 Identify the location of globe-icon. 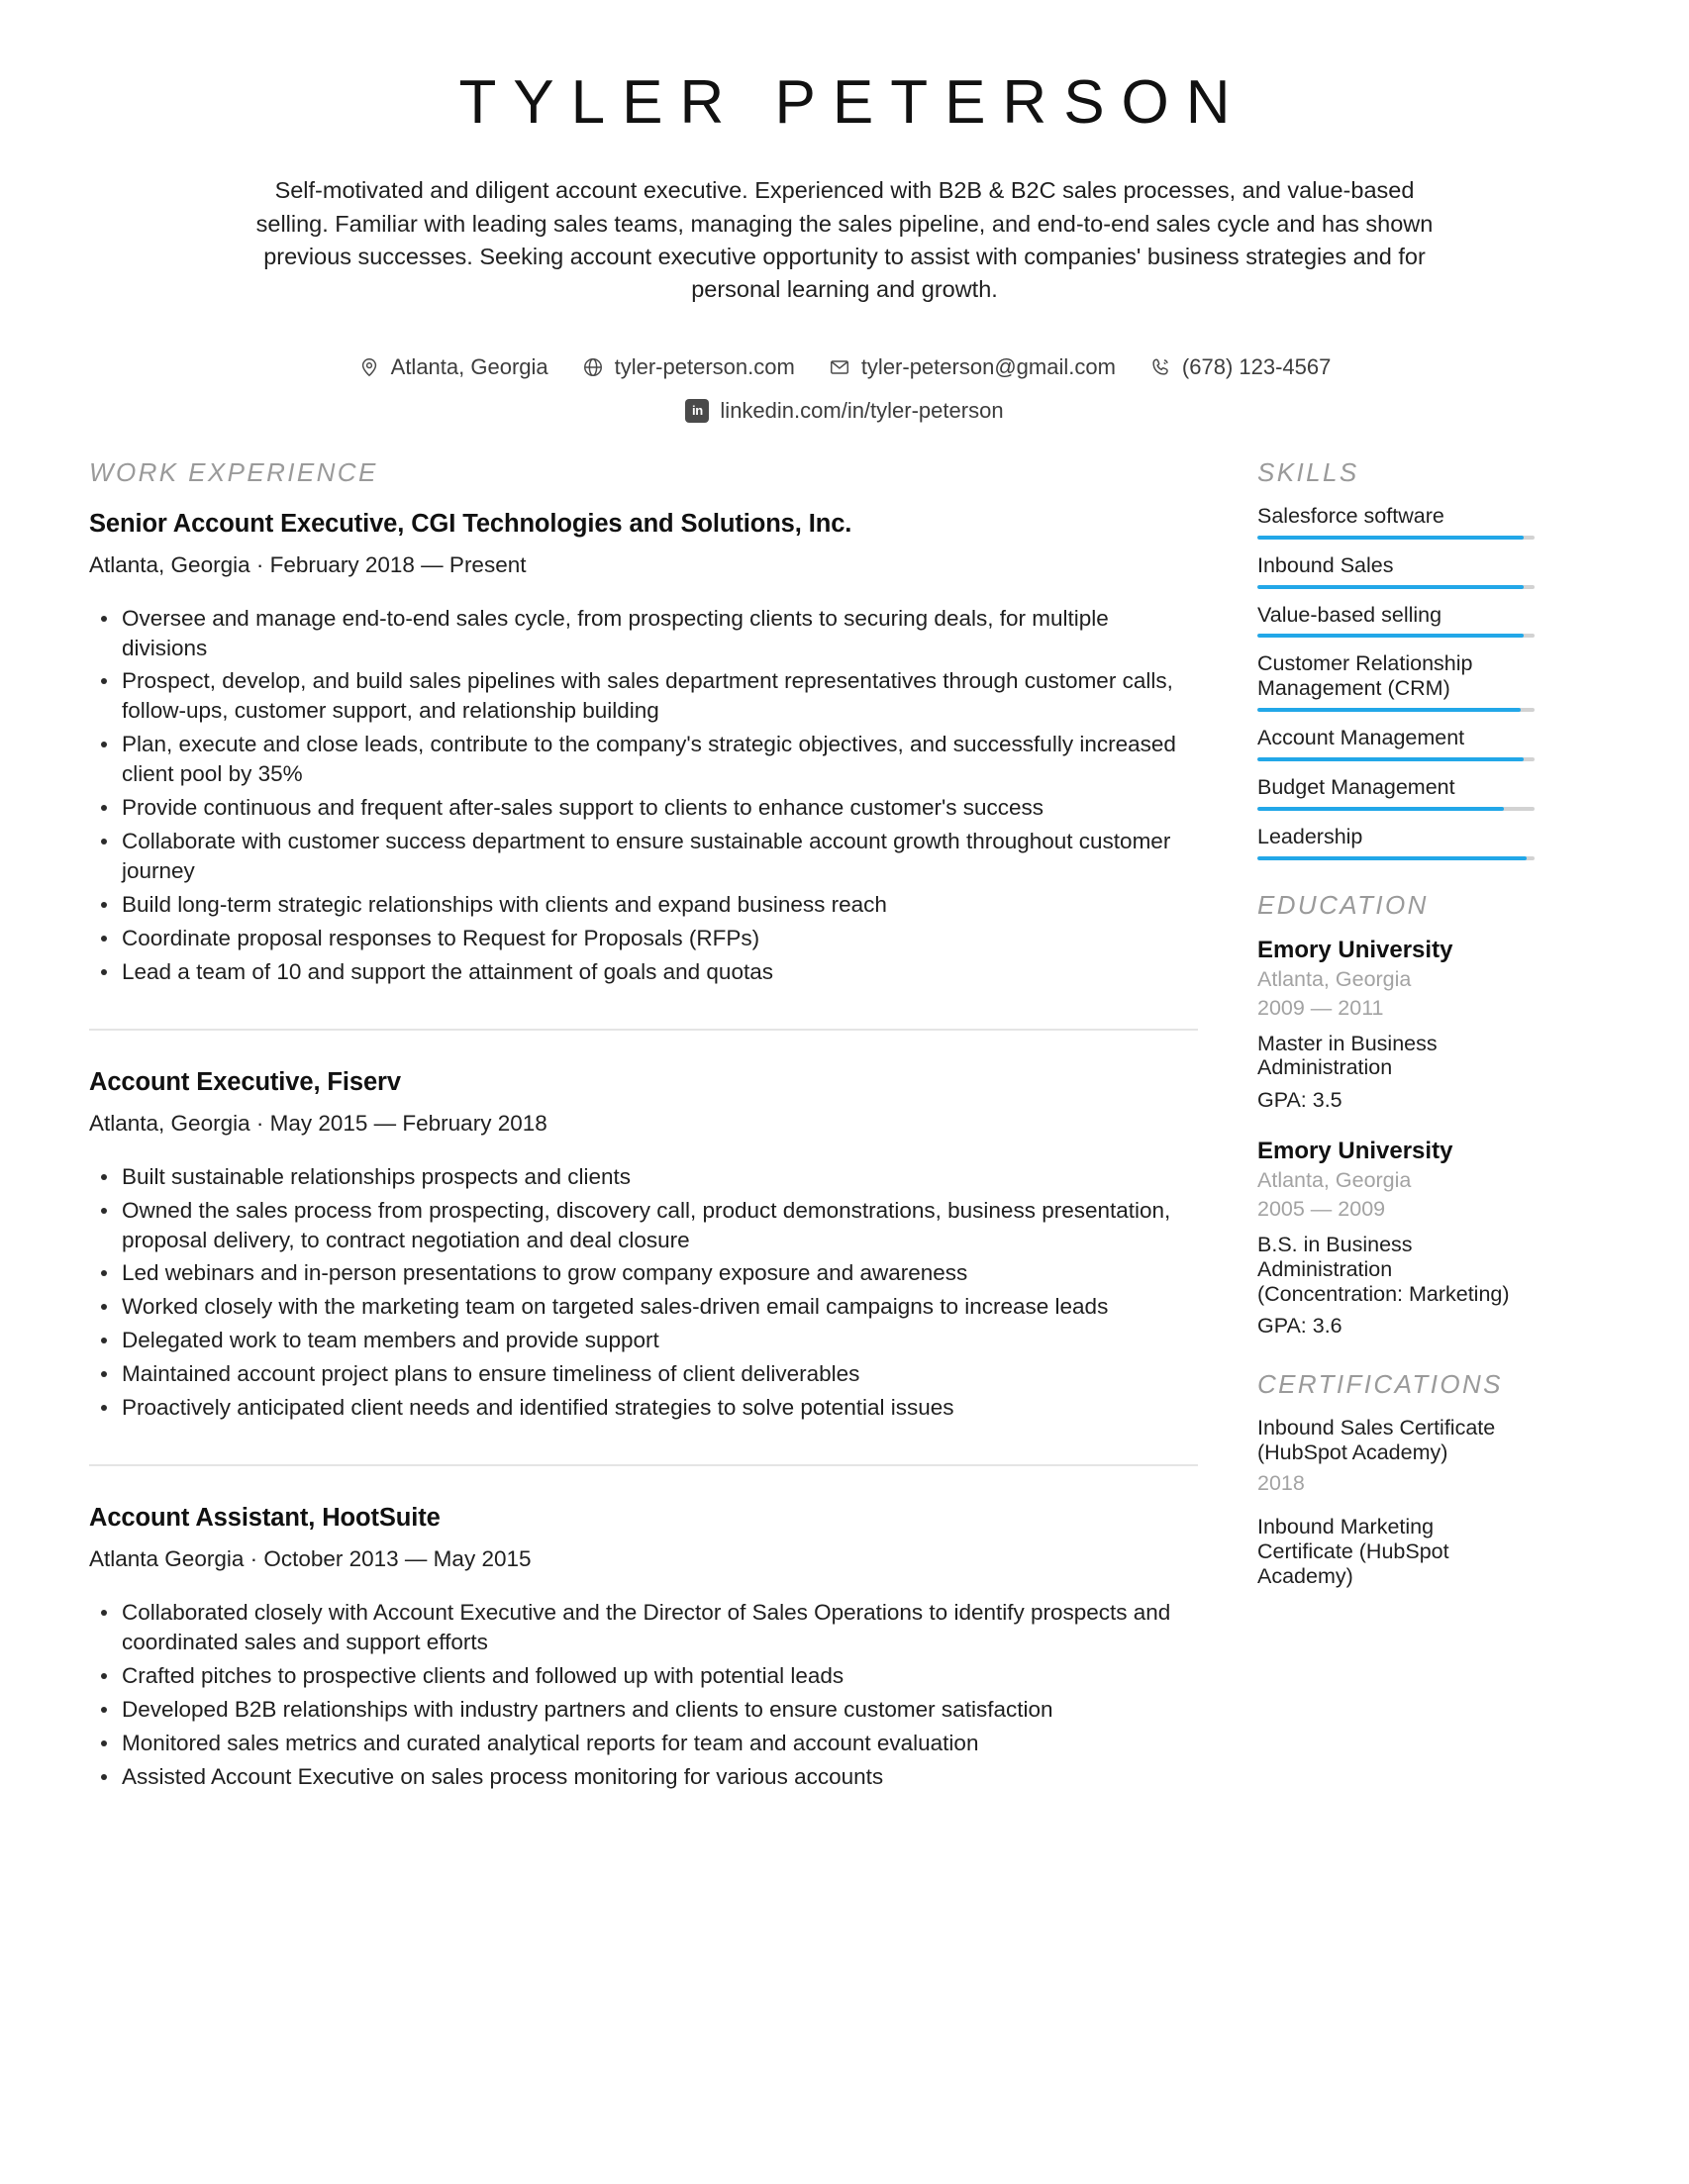
(593, 367).